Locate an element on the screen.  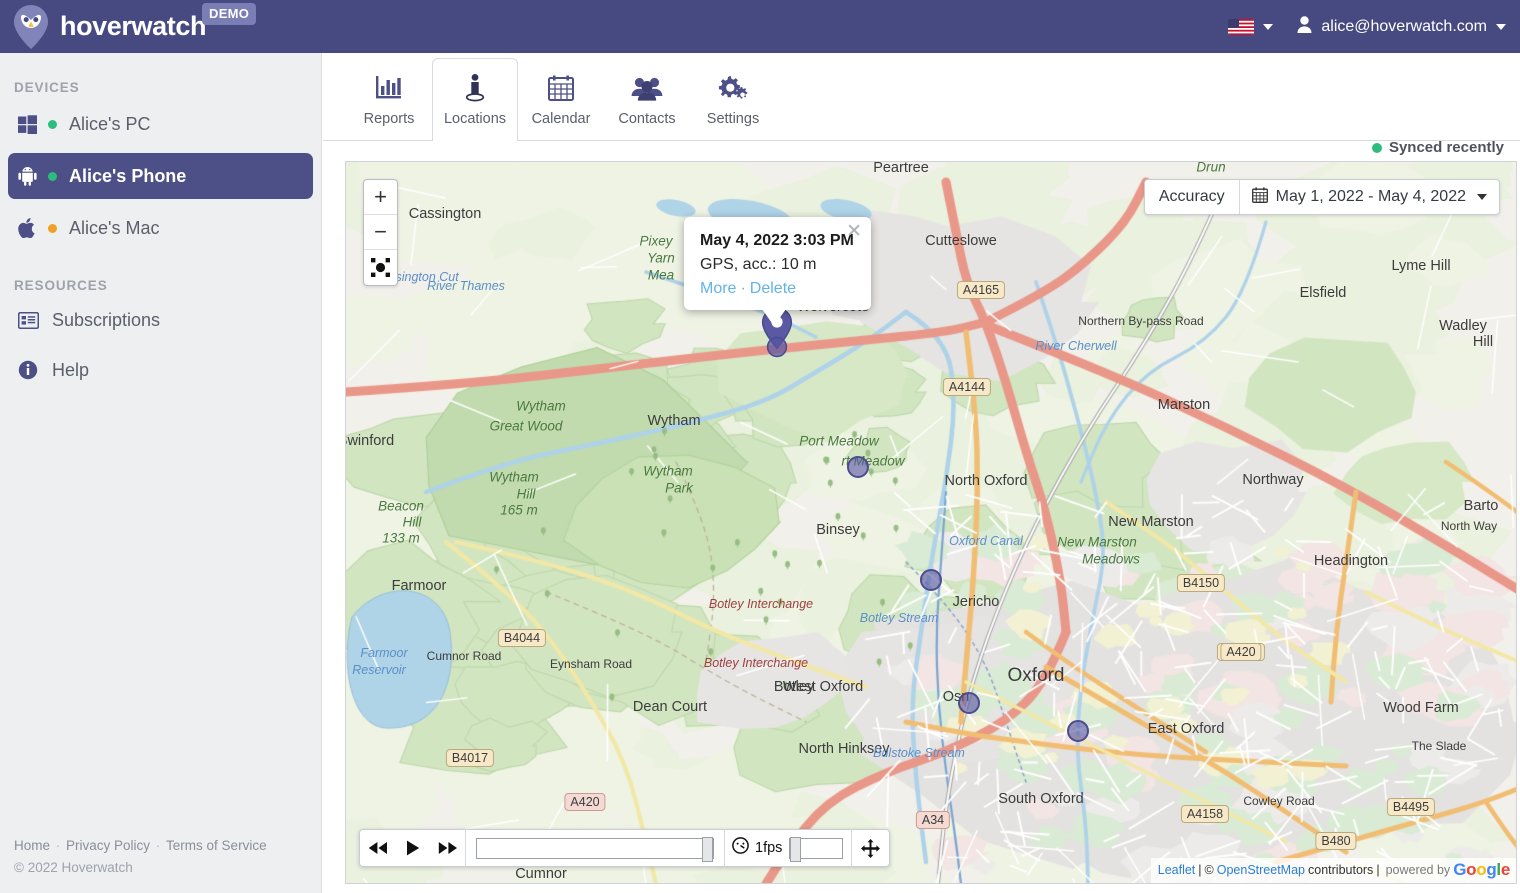
popup-accuracy: GPS, acc.: 10 m is located at coordinates (758, 264).